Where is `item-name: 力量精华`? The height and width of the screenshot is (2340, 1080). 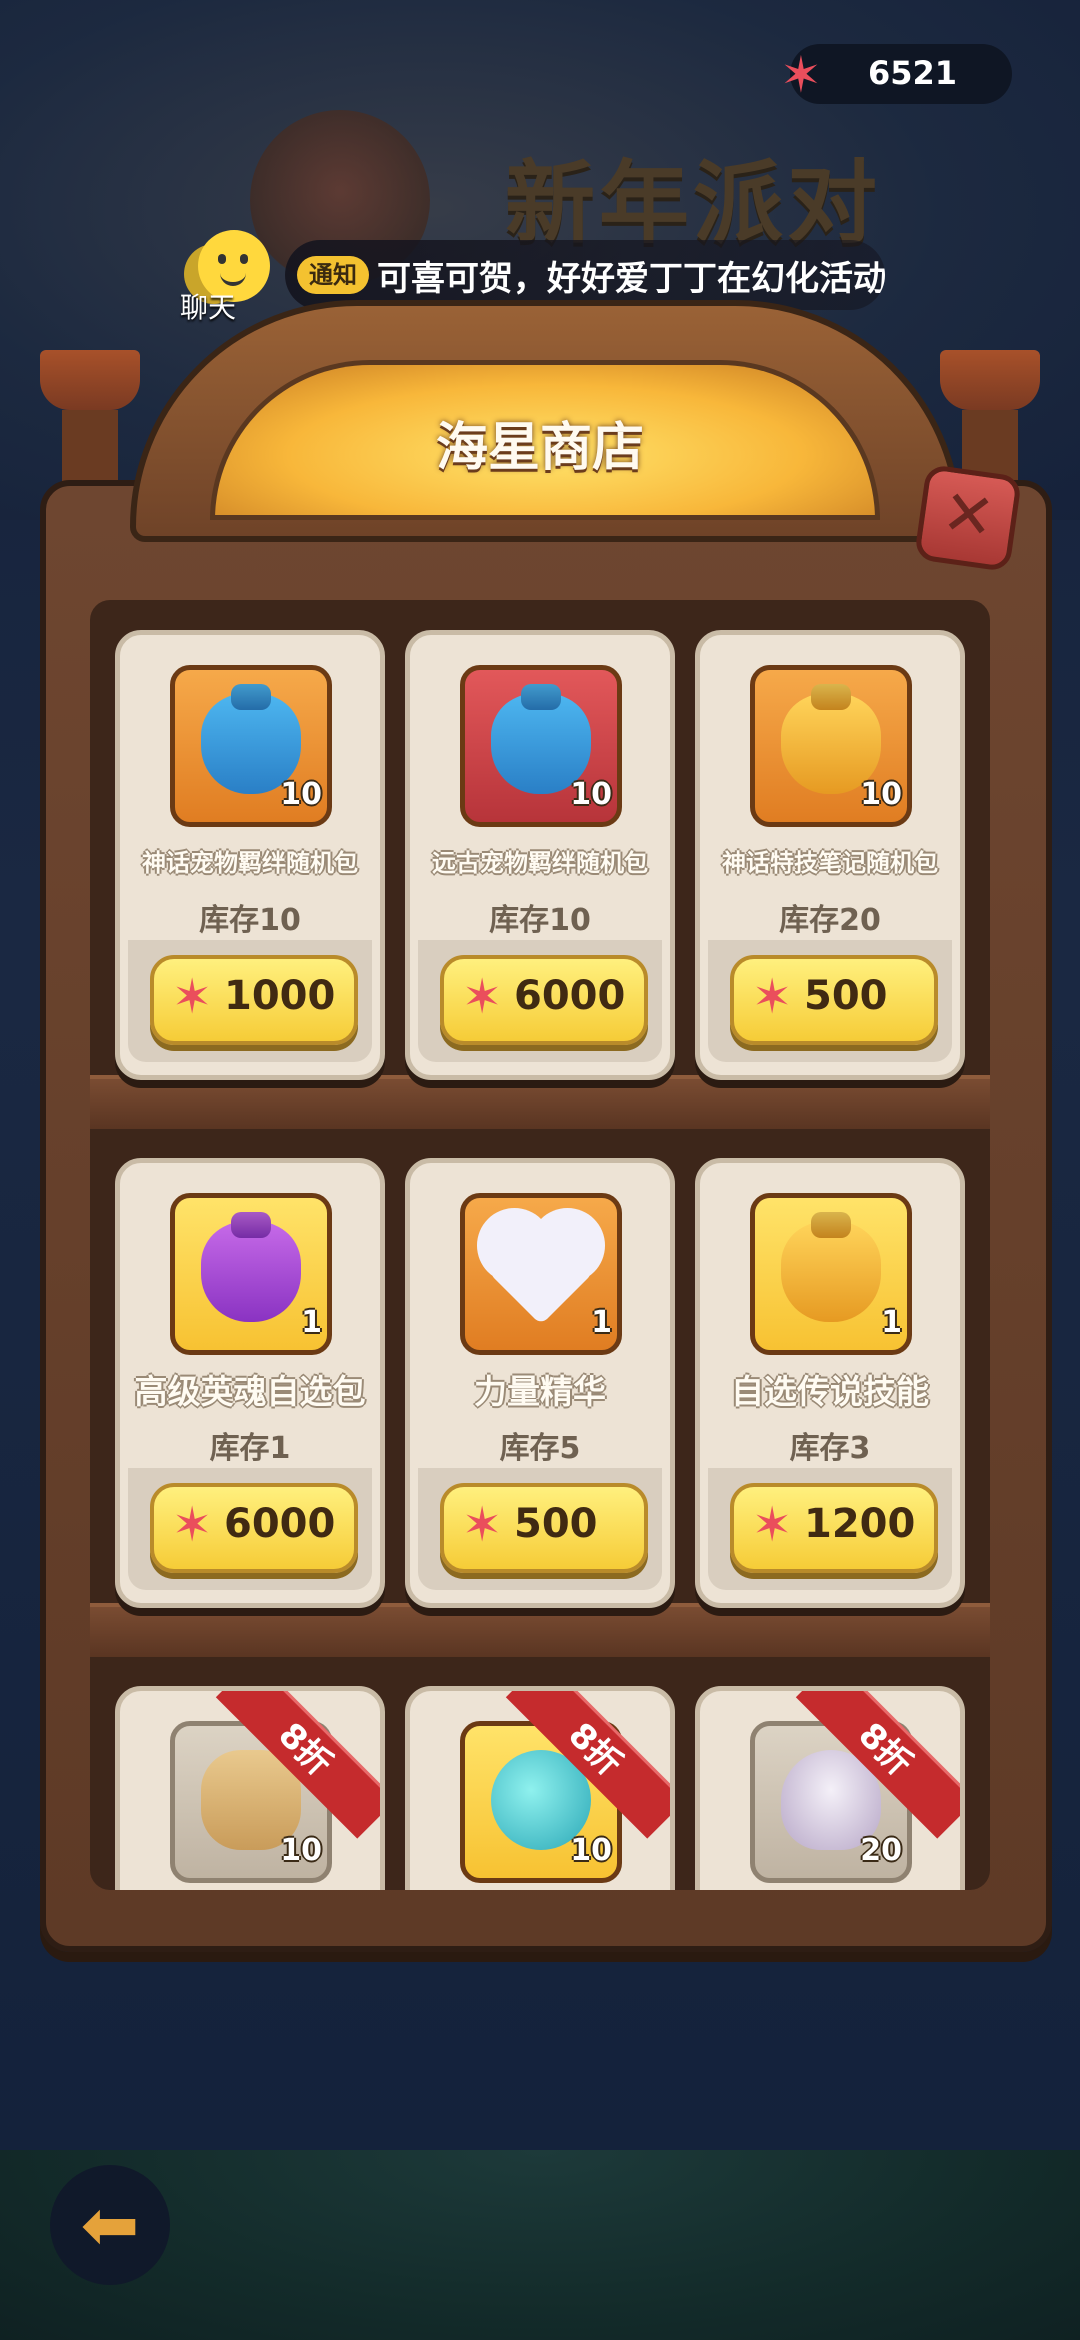
item-name: 力量精华 is located at coordinates (540, 1391).